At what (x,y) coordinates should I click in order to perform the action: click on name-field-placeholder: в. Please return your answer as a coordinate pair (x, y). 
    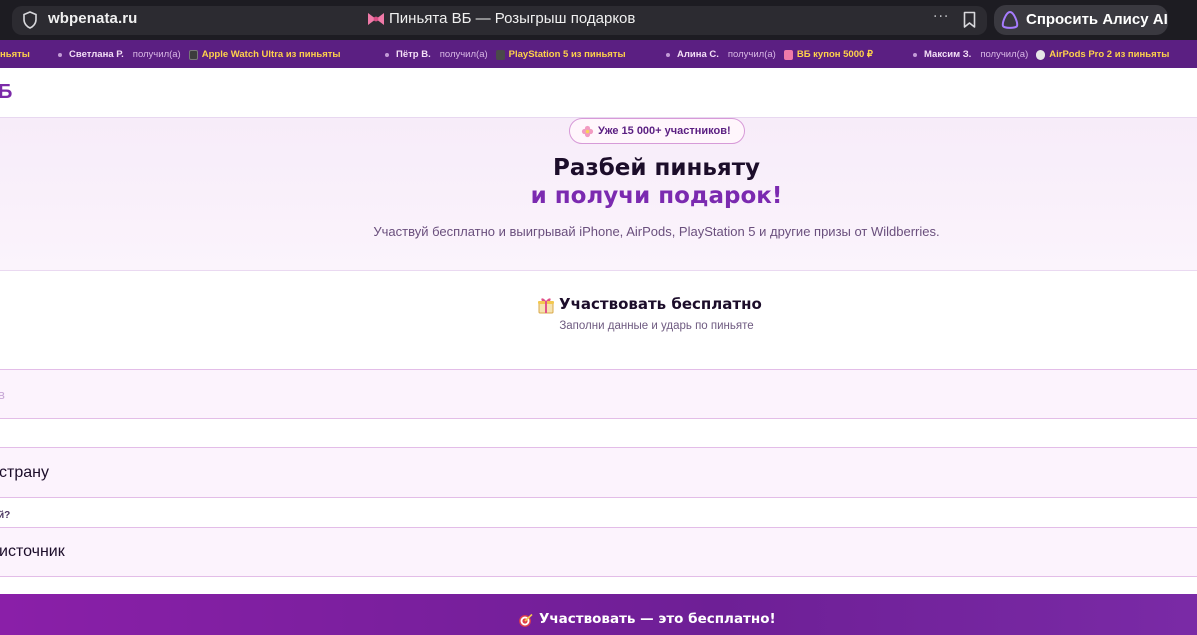
    Looking at the image, I should click on (2, 394).